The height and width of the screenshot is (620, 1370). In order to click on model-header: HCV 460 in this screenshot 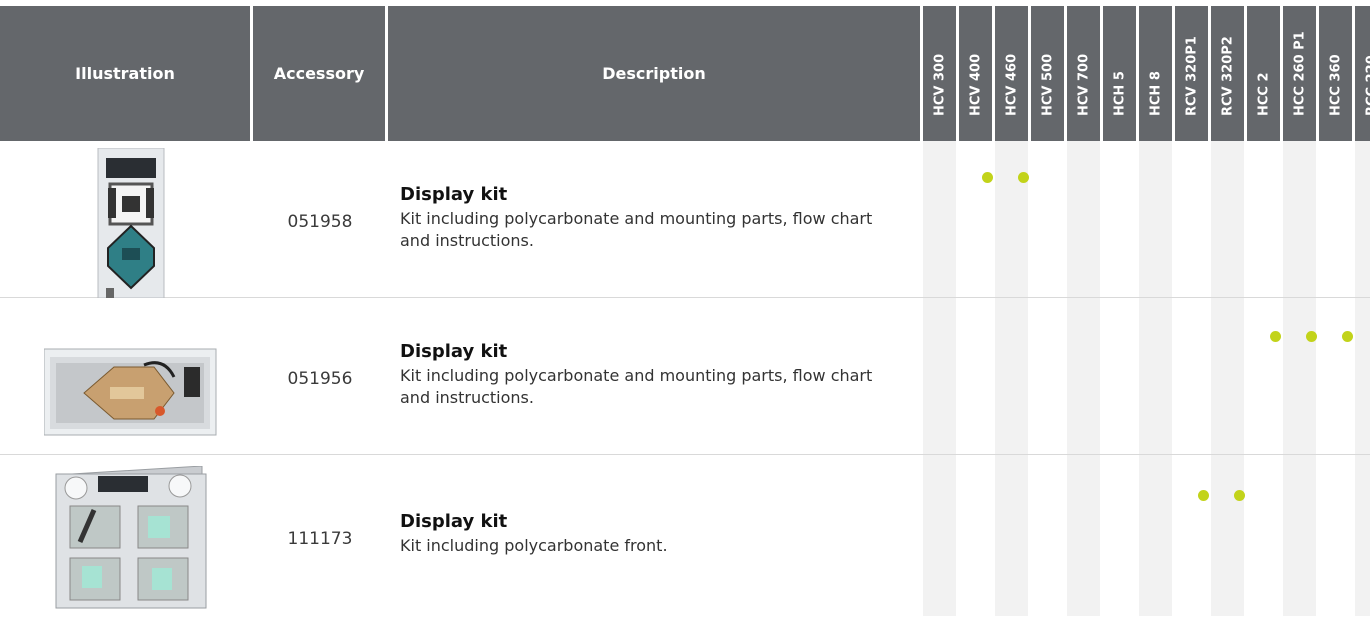, I will do `click(1011, 73)`.